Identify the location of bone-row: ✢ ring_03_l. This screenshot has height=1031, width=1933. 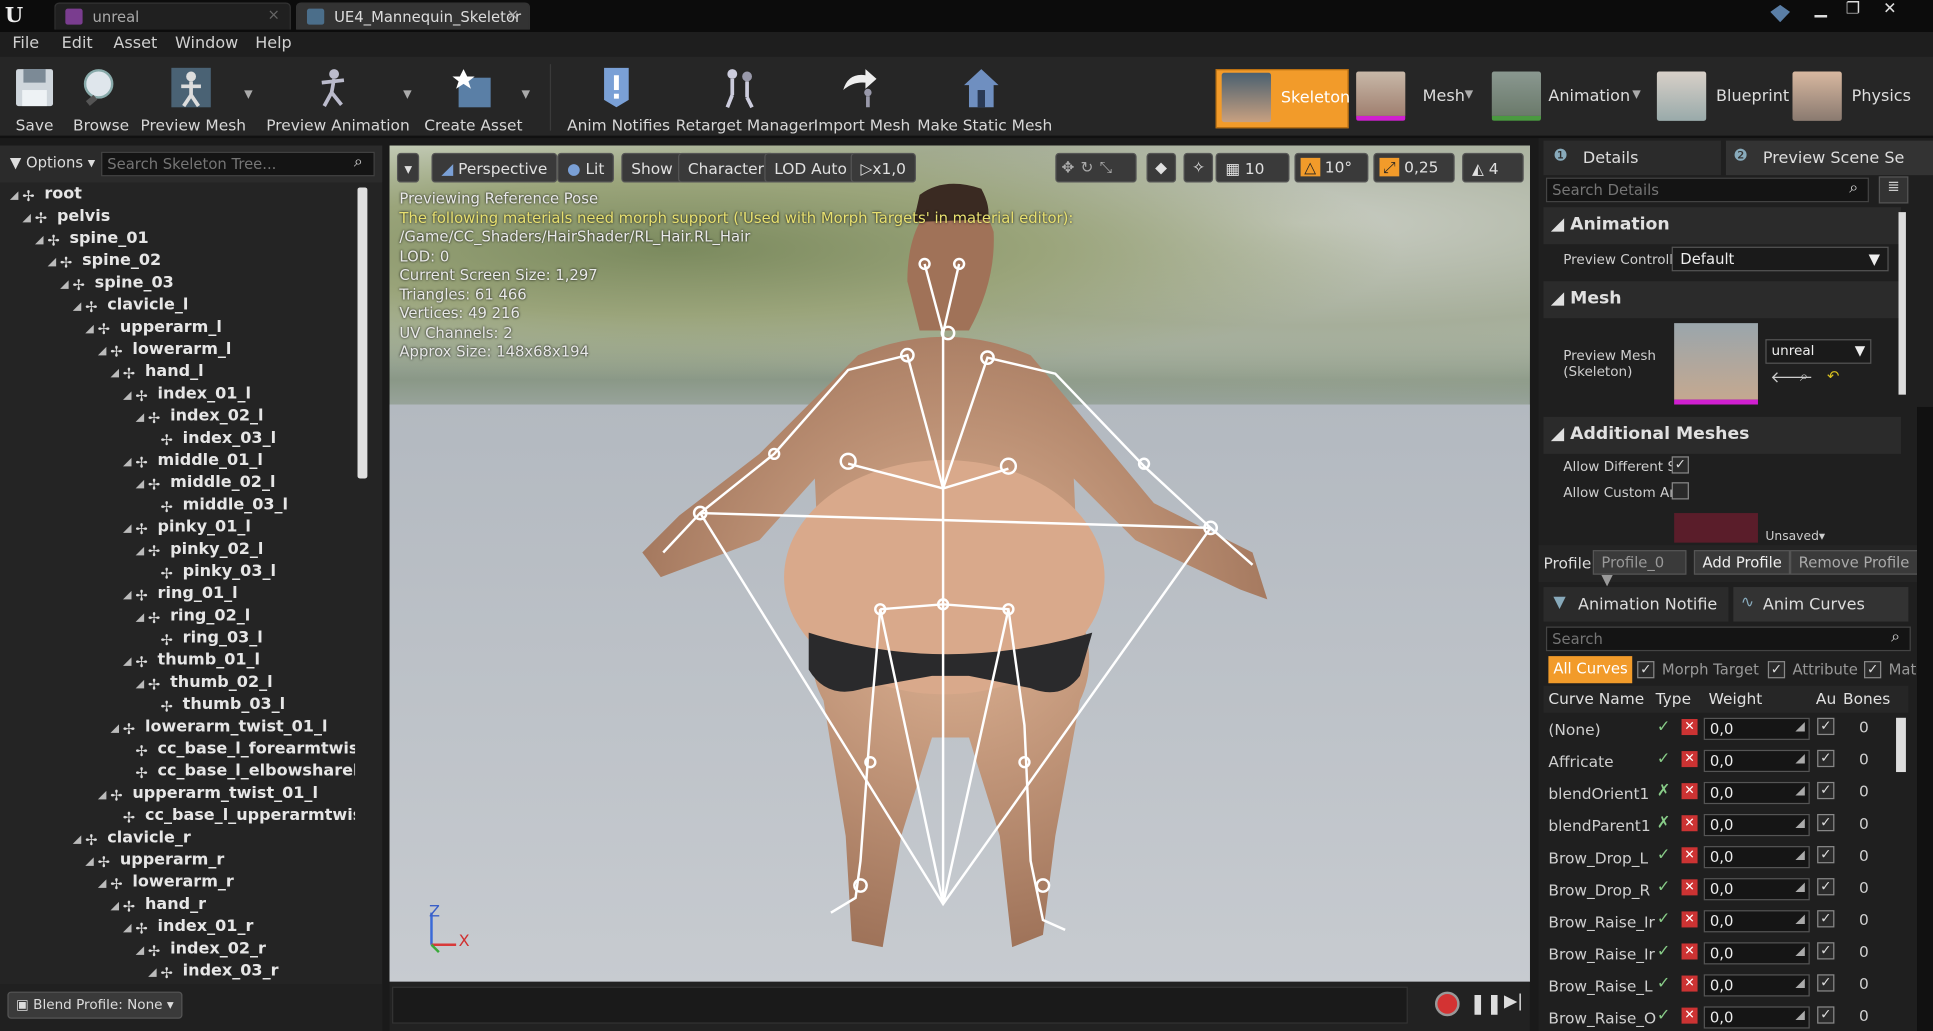
(177, 640).